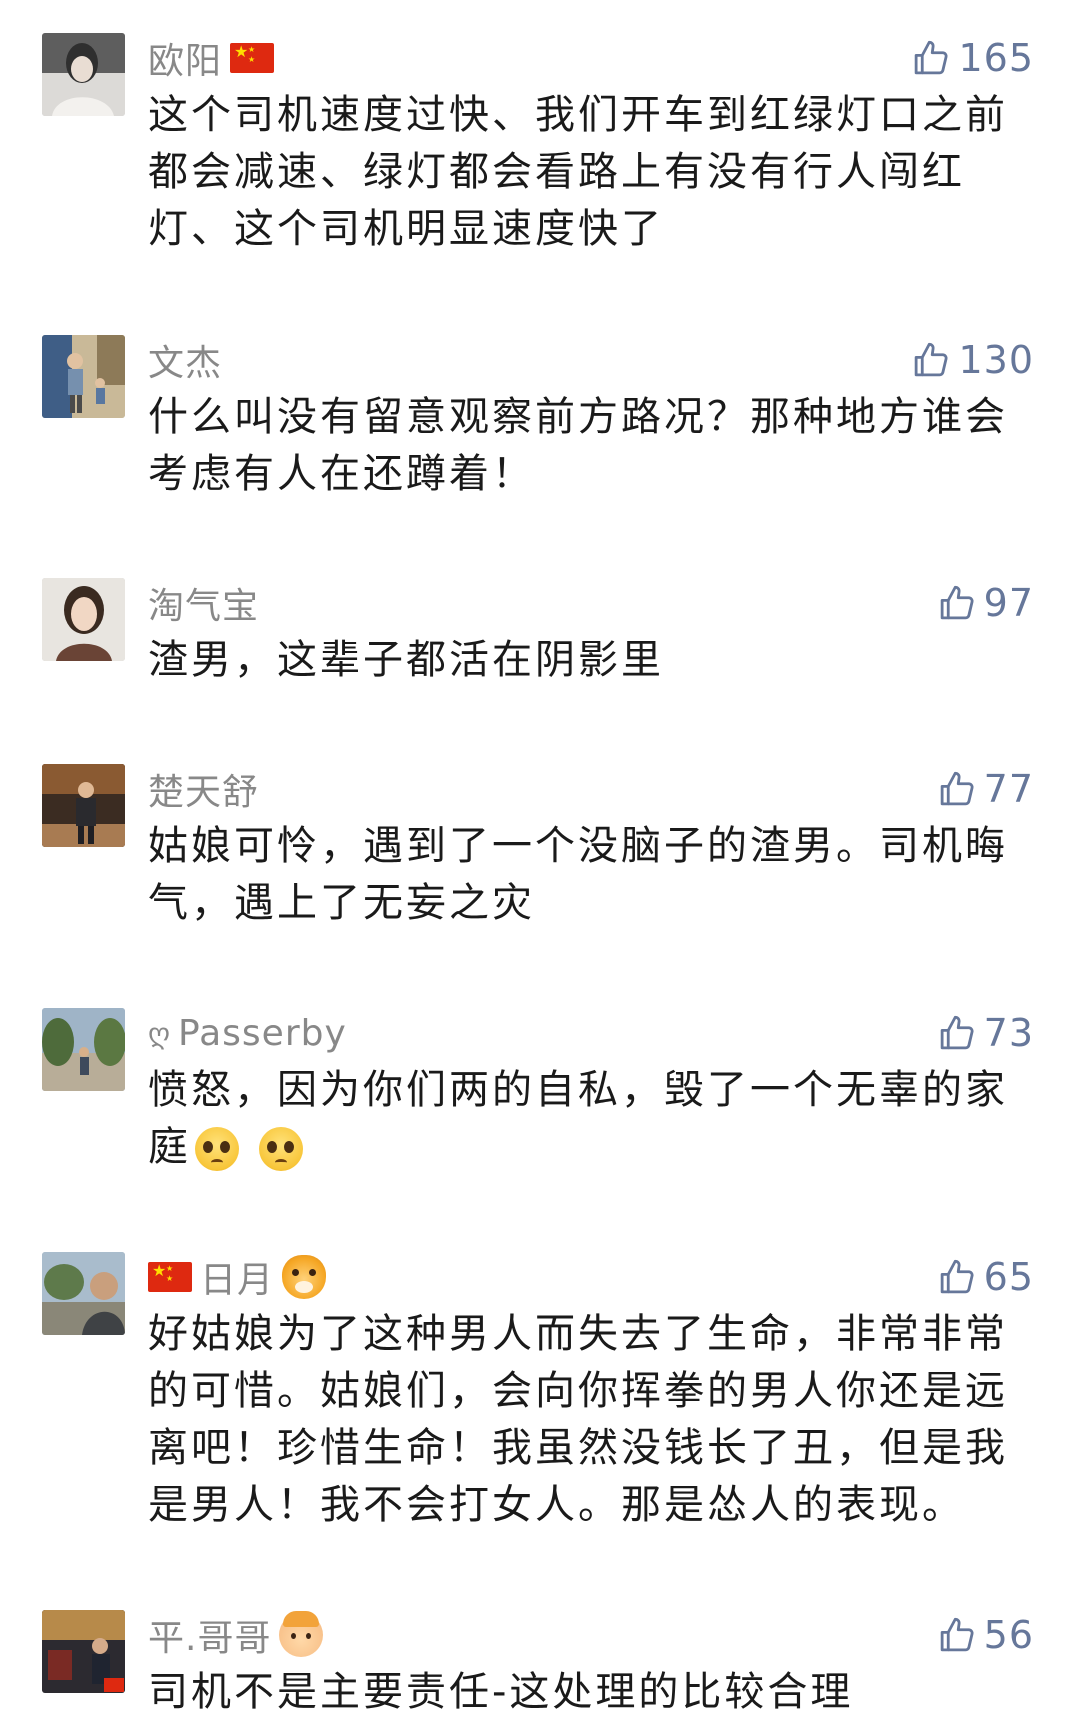 The image size is (1080, 1723). Describe the element at coordinates (589, 1119) in the screenshot. I see `comment-text: 愤怒，因为你们两的自私，毁了一个无辜的家庭` at that location.